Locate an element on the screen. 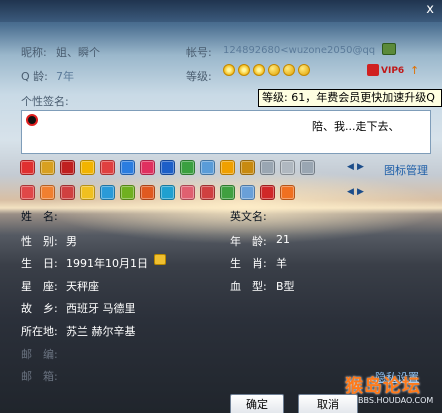 Image resolution: width=442 pixels, height=413 pixels. ok-button: 确定 is located at coordinates (257, 403).